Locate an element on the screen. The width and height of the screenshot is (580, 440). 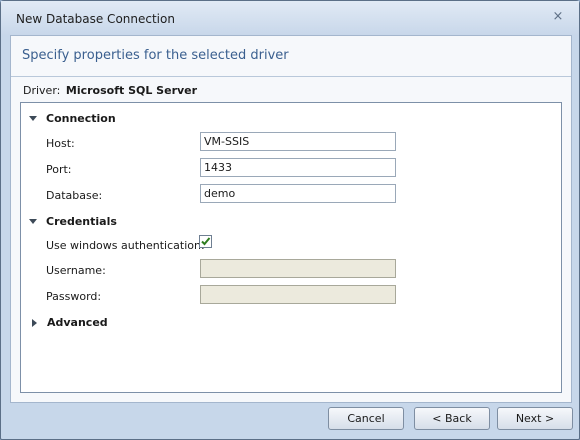
close-icon: × is located at coordinates (558, 17).